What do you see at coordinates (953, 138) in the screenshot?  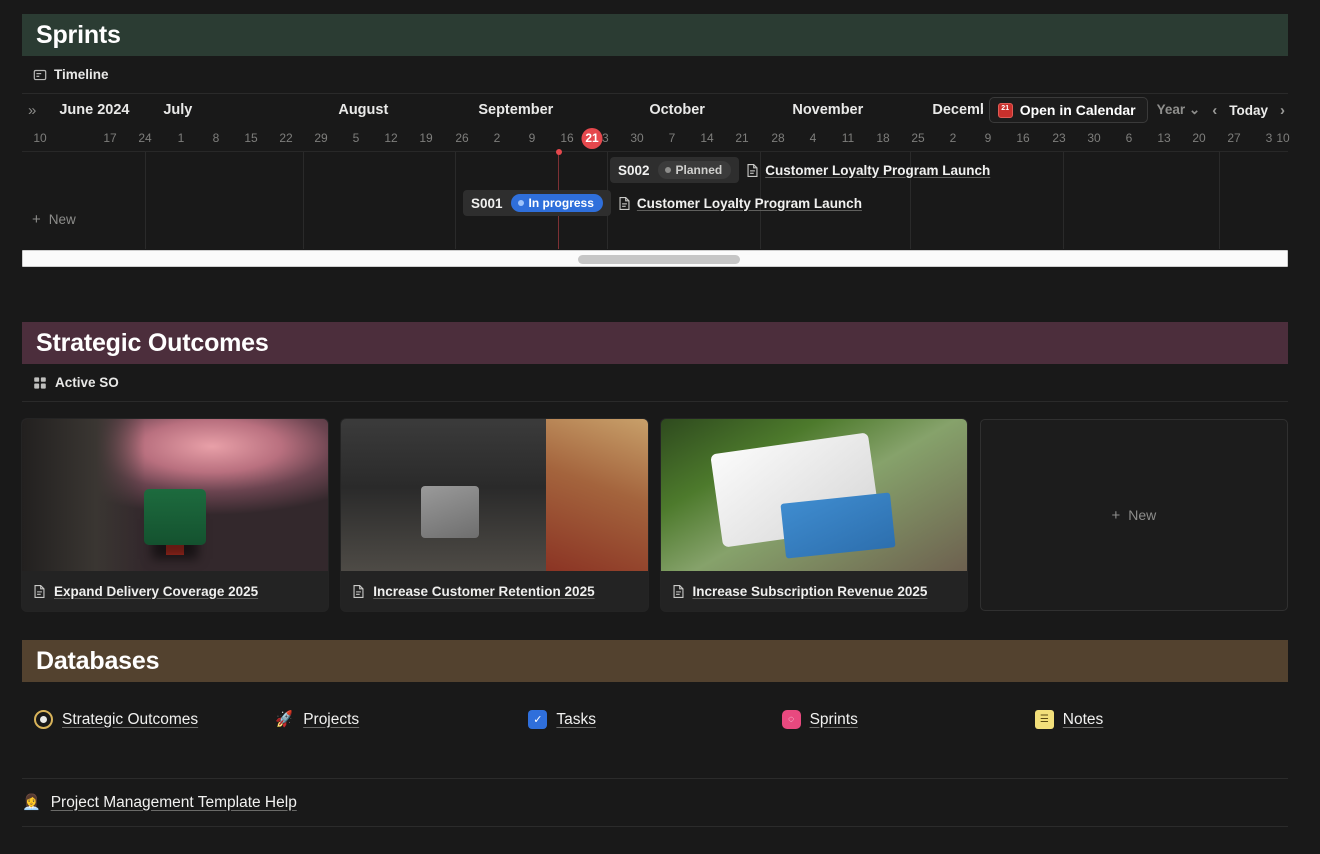 I see `day-tick: 2` at bounding box center [953, 138].